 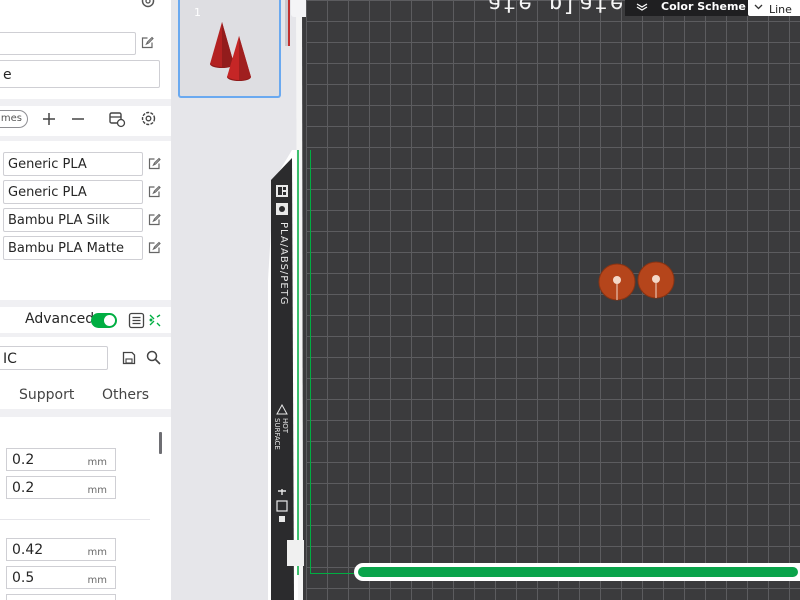 I want to click on settings-gear-icon, so click(x=148, y=4).